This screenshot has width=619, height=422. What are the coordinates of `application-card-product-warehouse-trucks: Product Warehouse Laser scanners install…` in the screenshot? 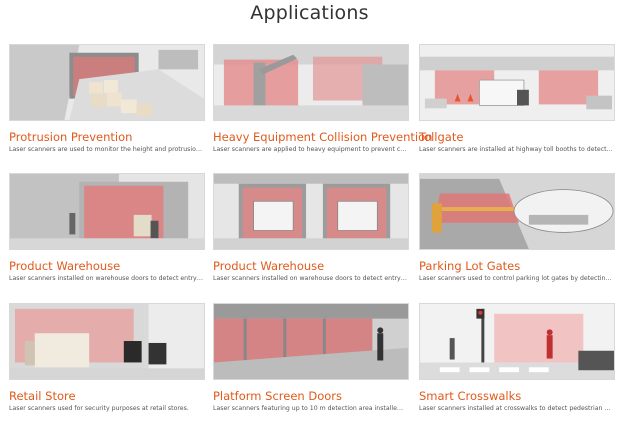 It's located at (311, 227).